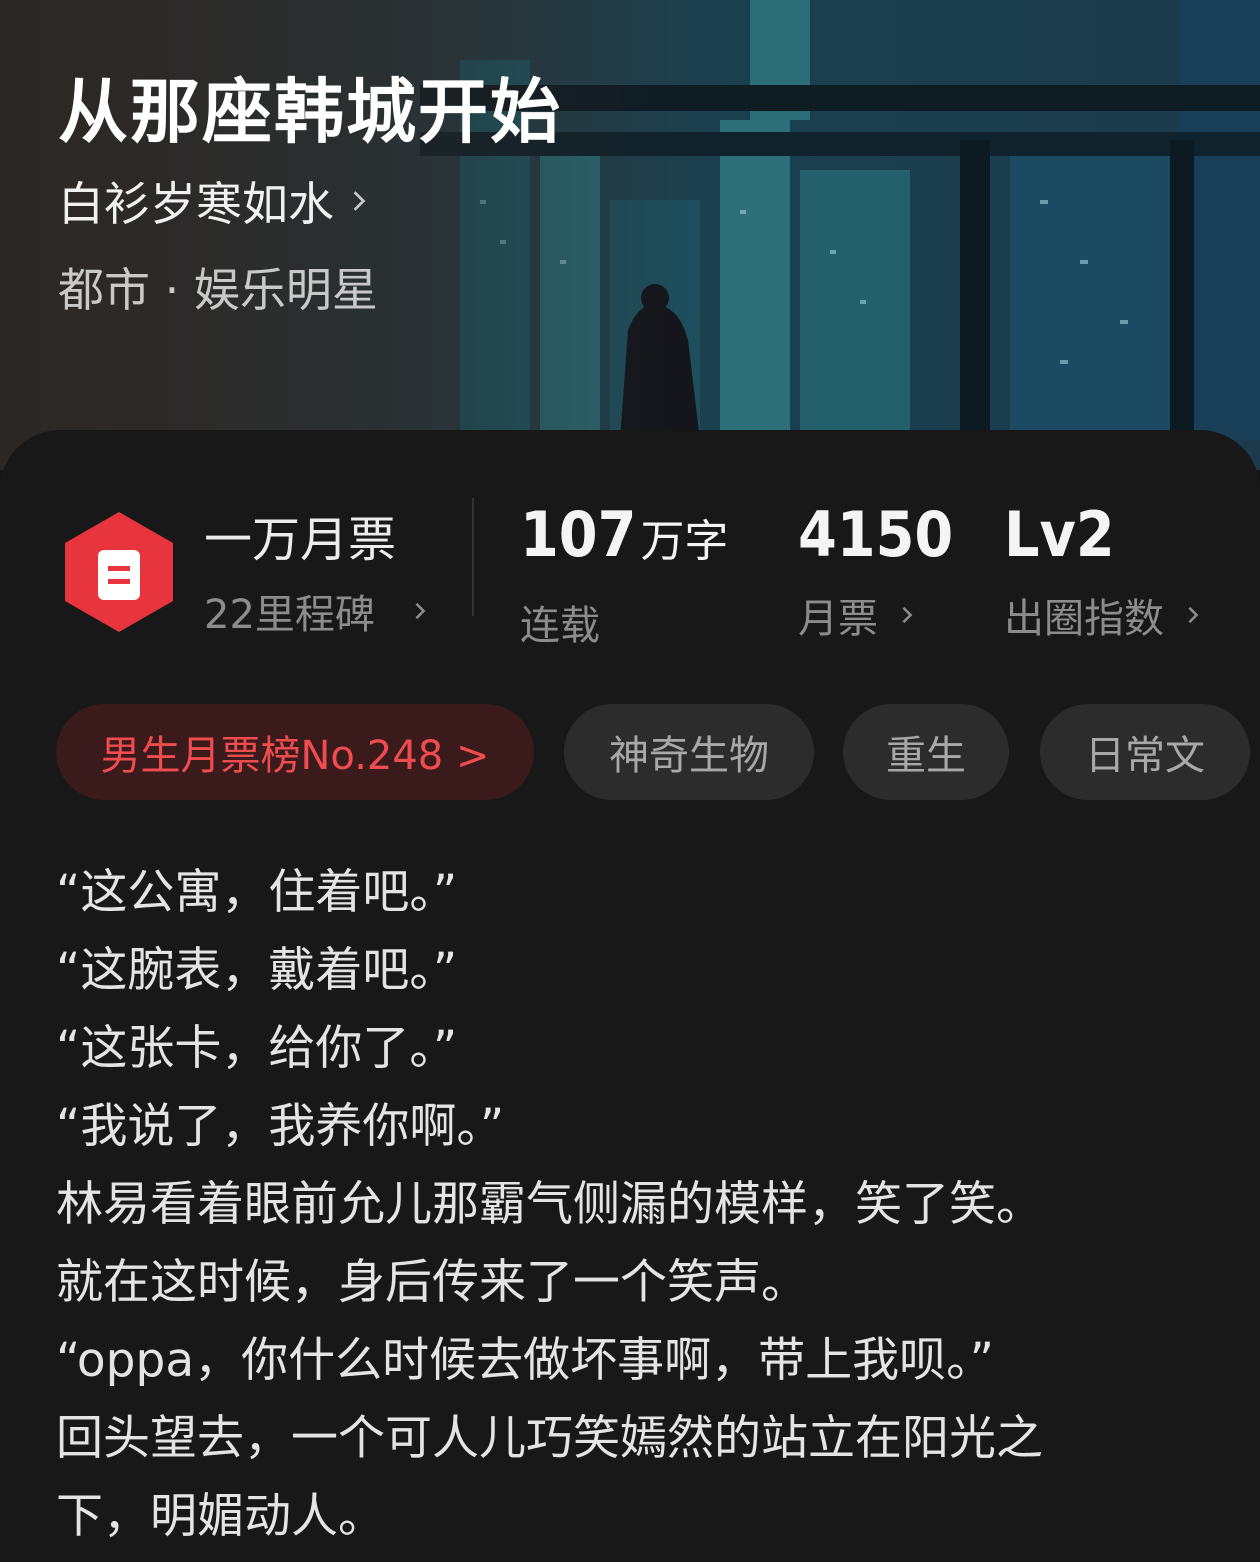 This screenshot has width=1260, height=1562. Describe the element at coordinates (876, 534) in the screenshot. I see `monthly-ticket-value: 4150` at that location.